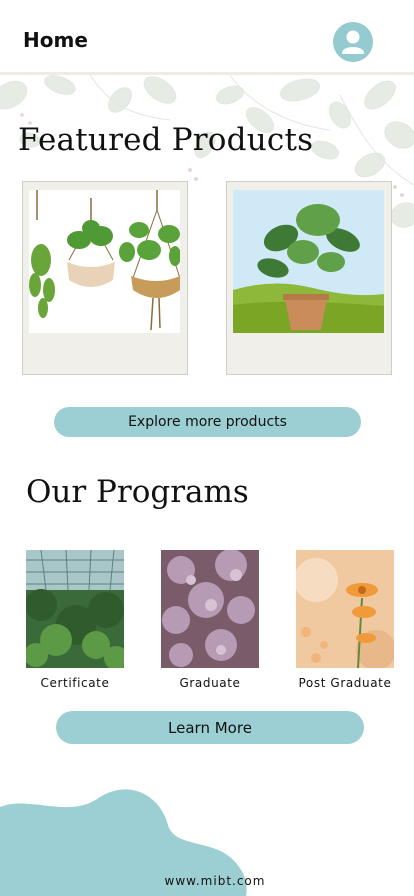 The width and height of the screenshot is (414, 896). What do you see at coordinates (207, 37) in the screenshot?
I see `app-header: Home` at bounding box center [207, 37].